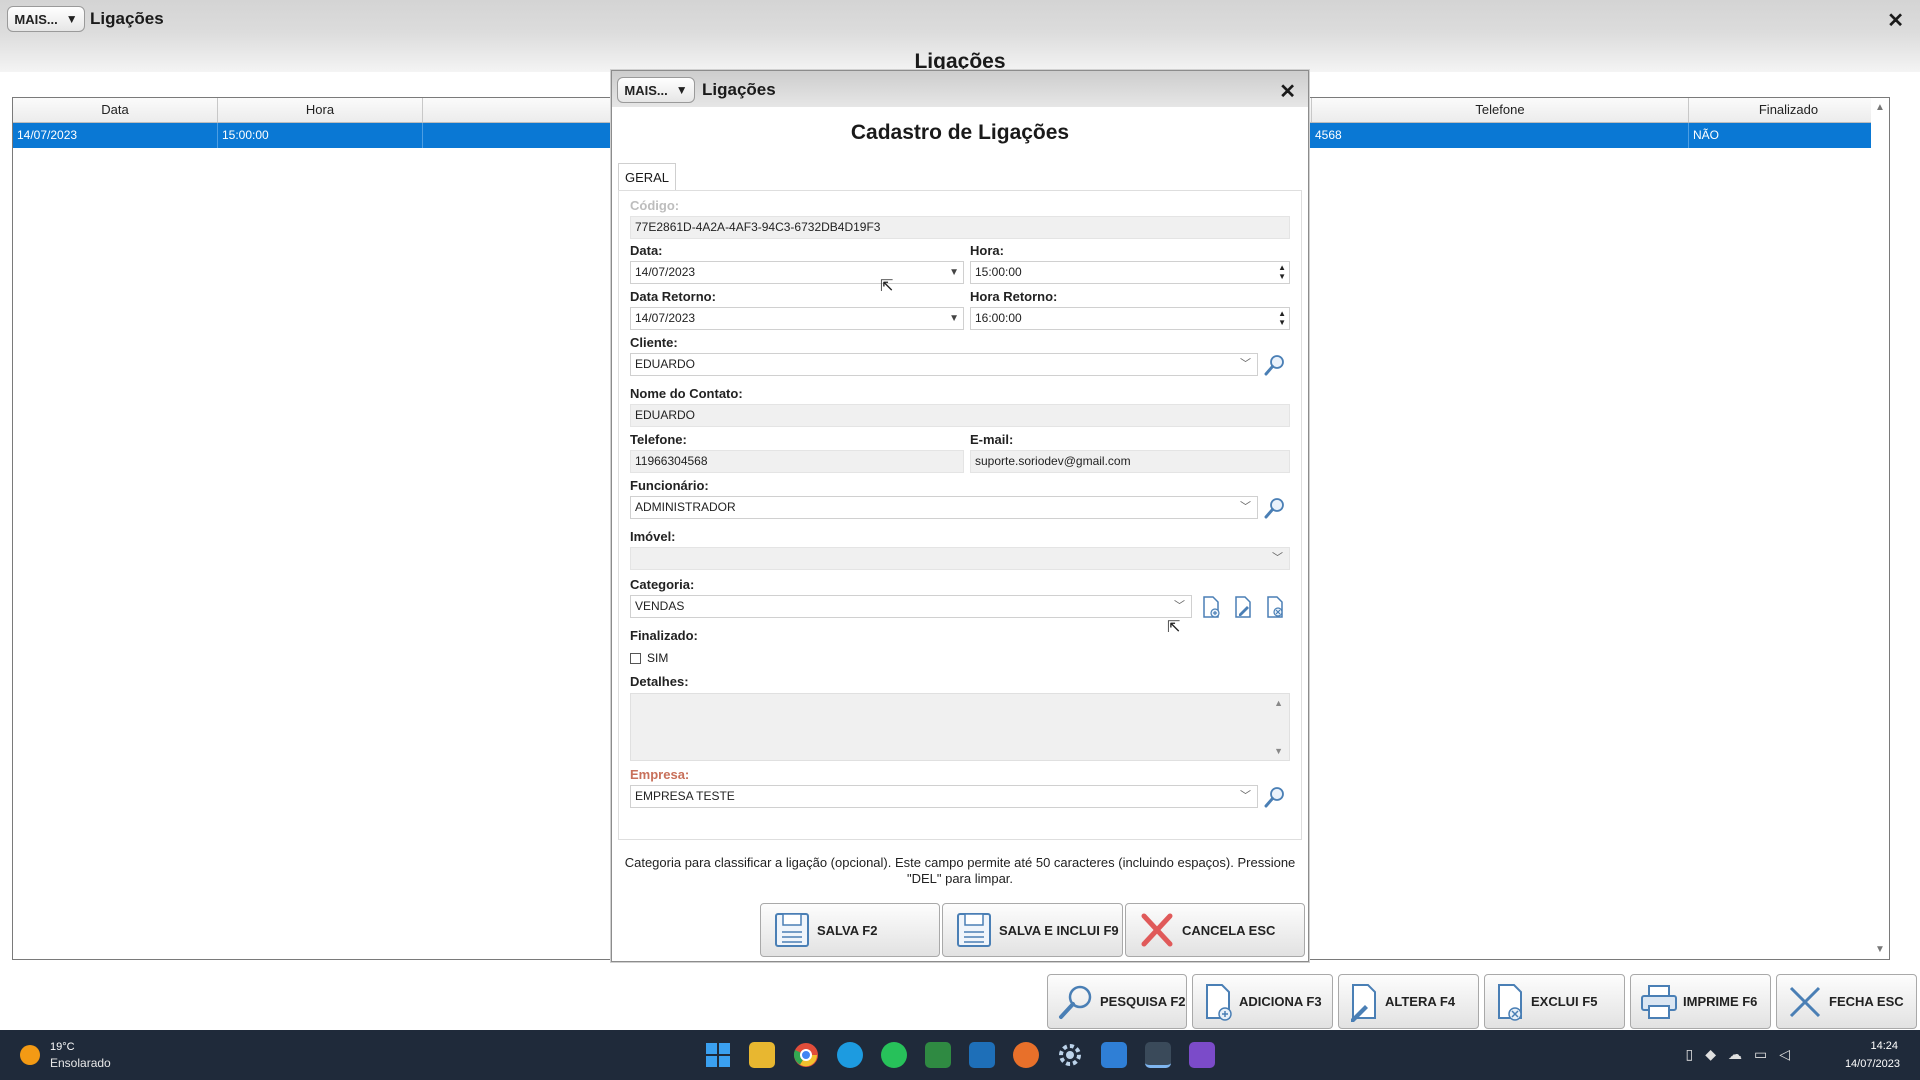 This screenshot has width=1920, height=1080. I want to click on sun-icon, so click(30, 1055).